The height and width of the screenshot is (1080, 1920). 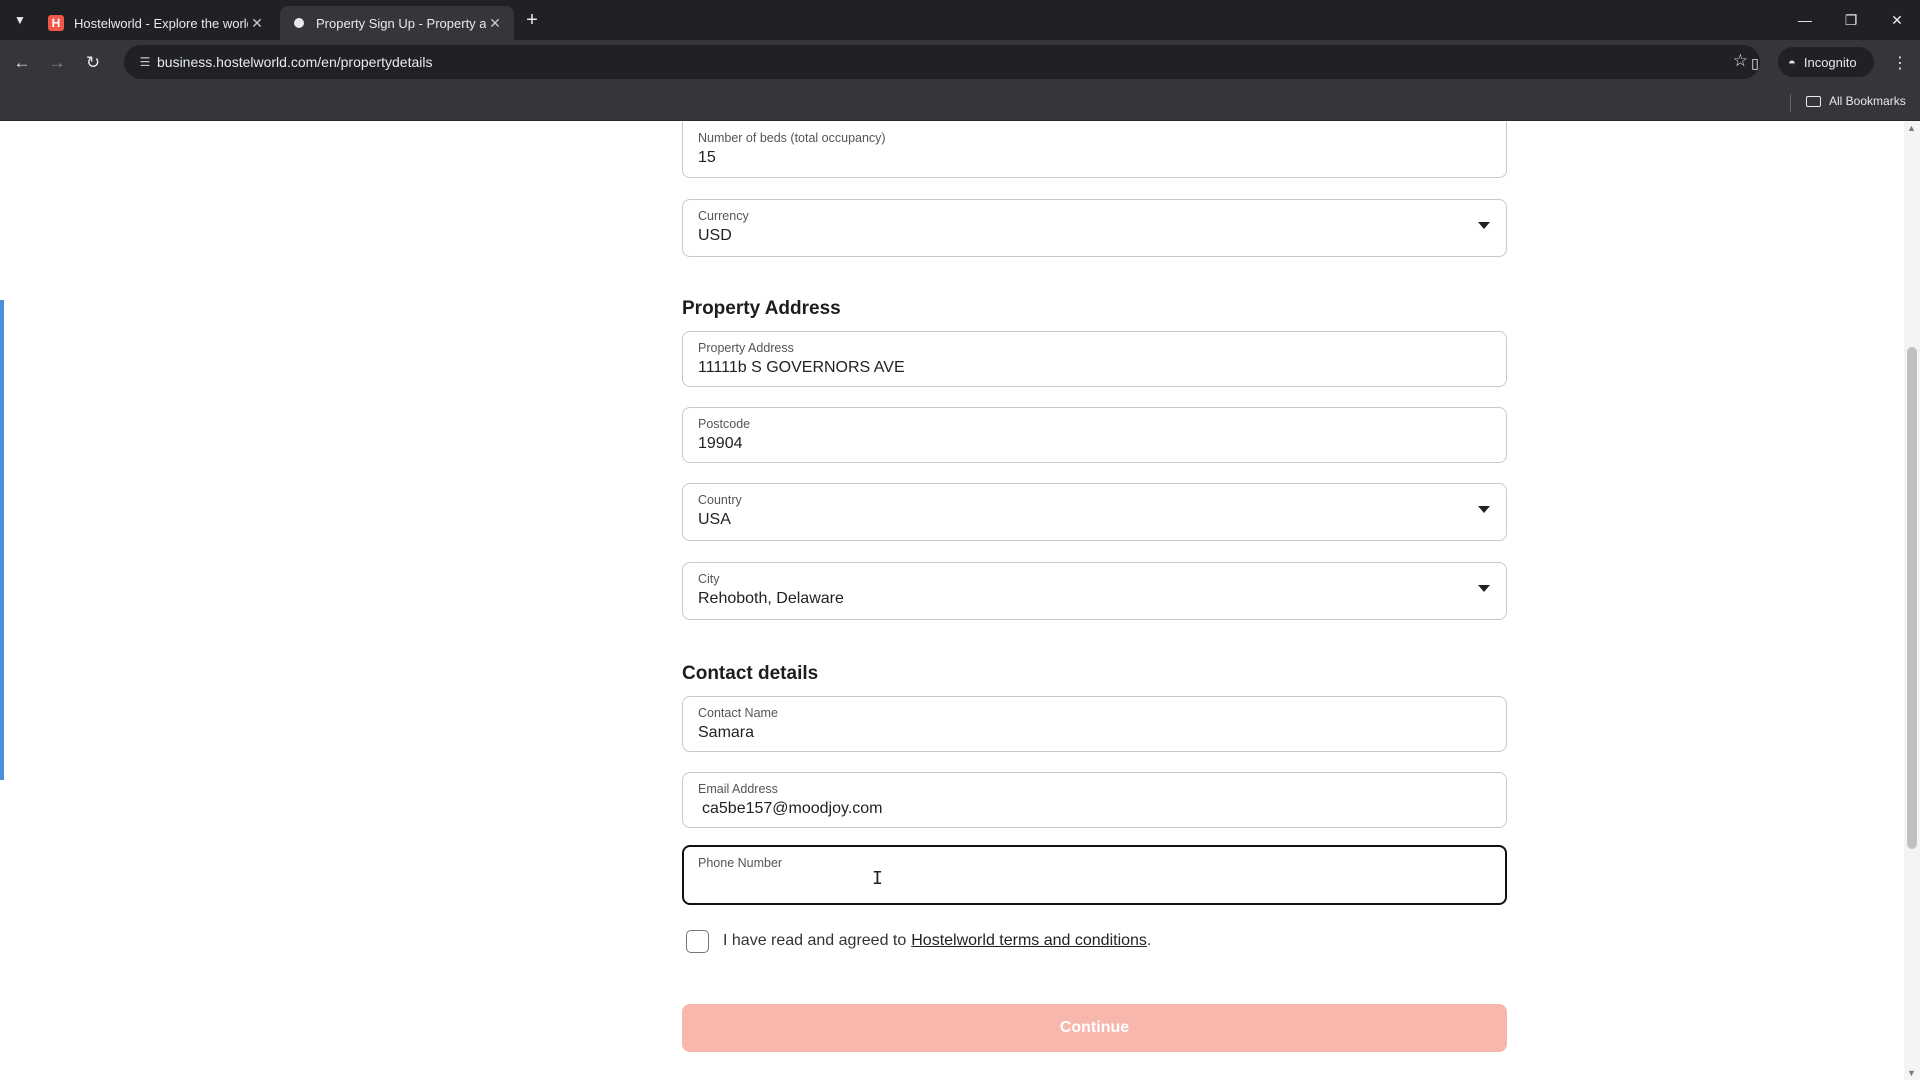 I want to click on phone-number-label: Phone Number, so click(x=740, y=863).